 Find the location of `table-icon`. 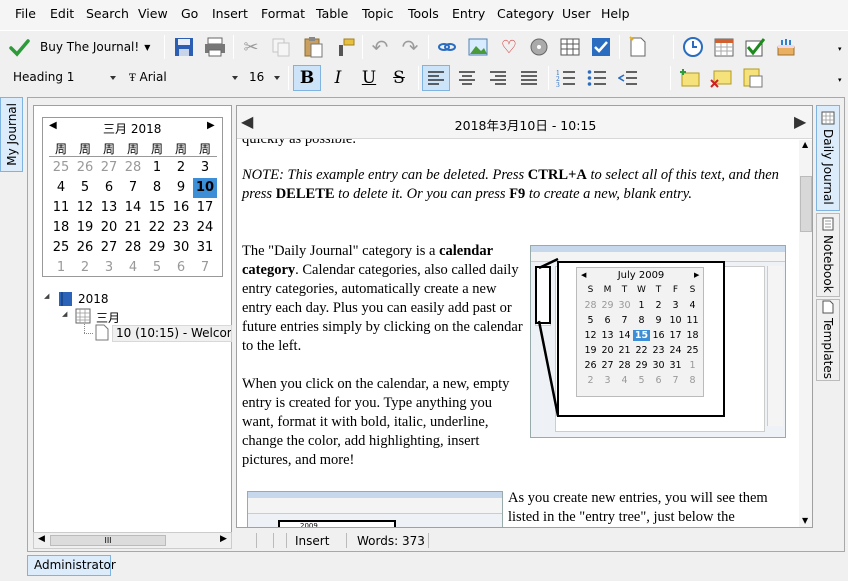

table-icon is located at coordinates (570, 47).